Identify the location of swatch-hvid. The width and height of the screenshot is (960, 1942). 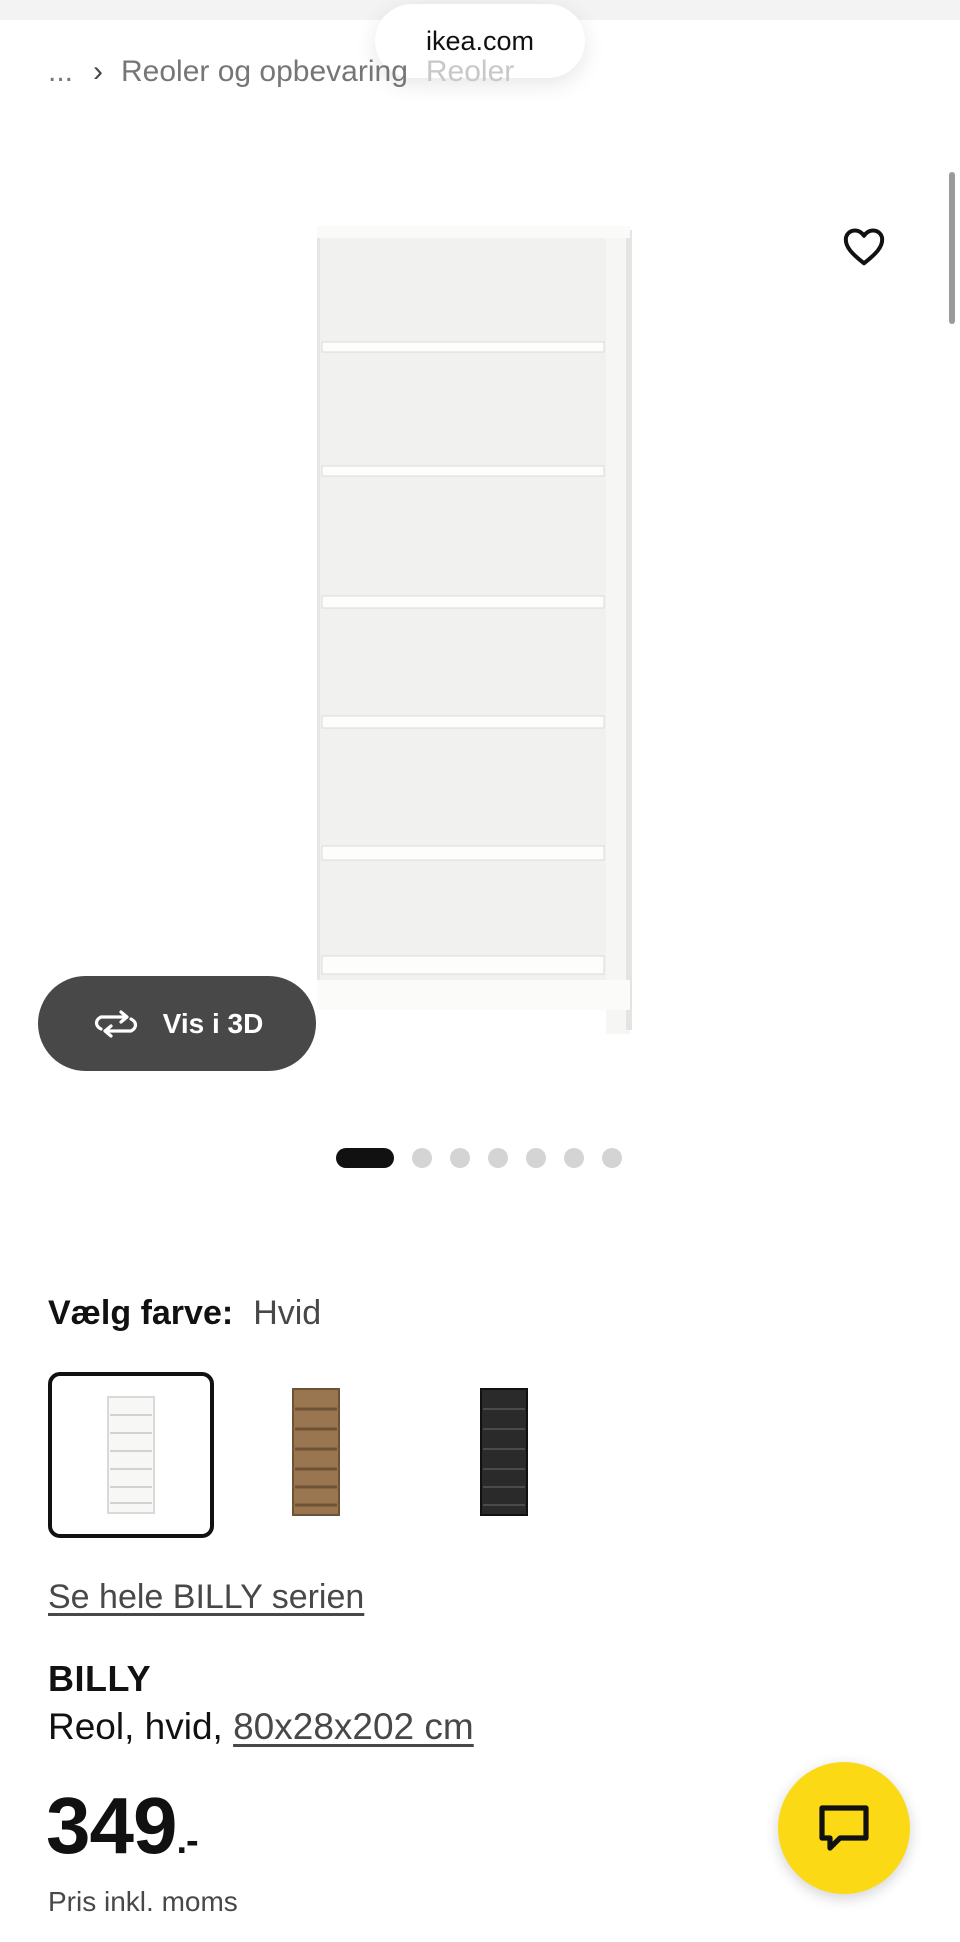
(131, 1455).